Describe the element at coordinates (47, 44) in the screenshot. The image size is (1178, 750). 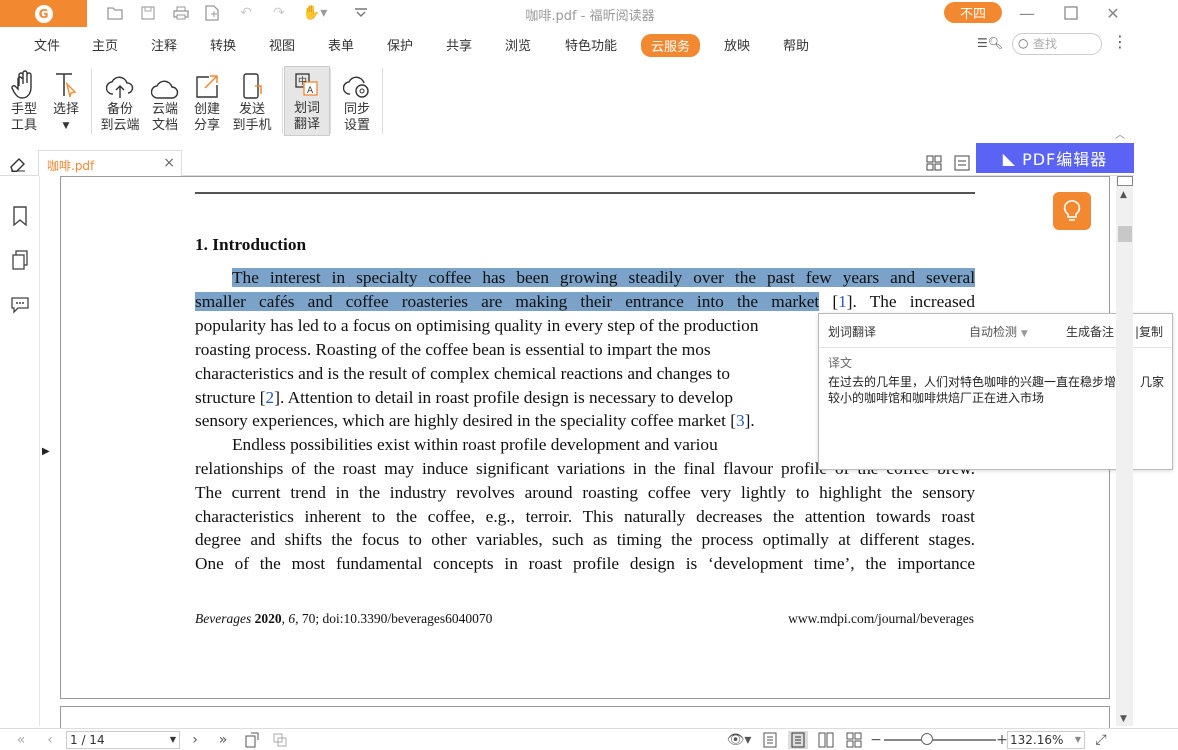
I see `menu-item-0: 文件` at that location.